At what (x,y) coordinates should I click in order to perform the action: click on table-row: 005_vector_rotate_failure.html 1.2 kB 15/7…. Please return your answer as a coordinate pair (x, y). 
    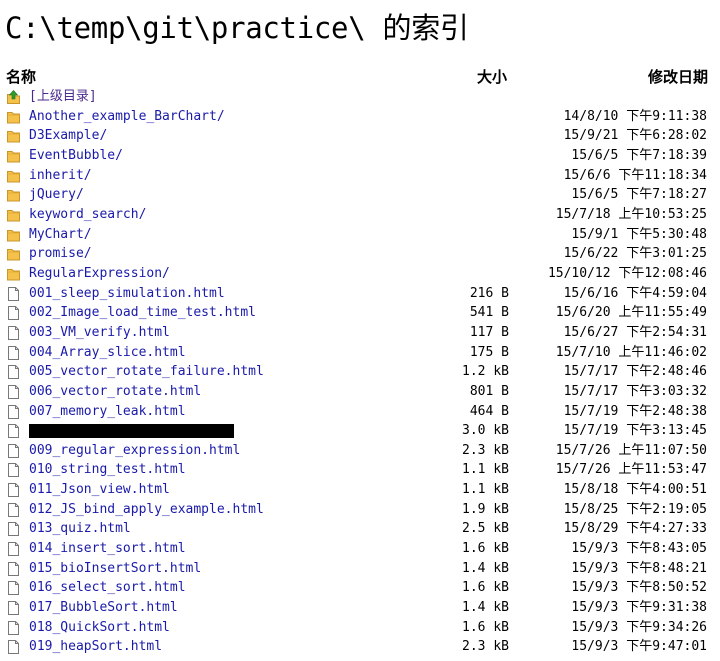
    Looking at the image, I should click on (360, 372).